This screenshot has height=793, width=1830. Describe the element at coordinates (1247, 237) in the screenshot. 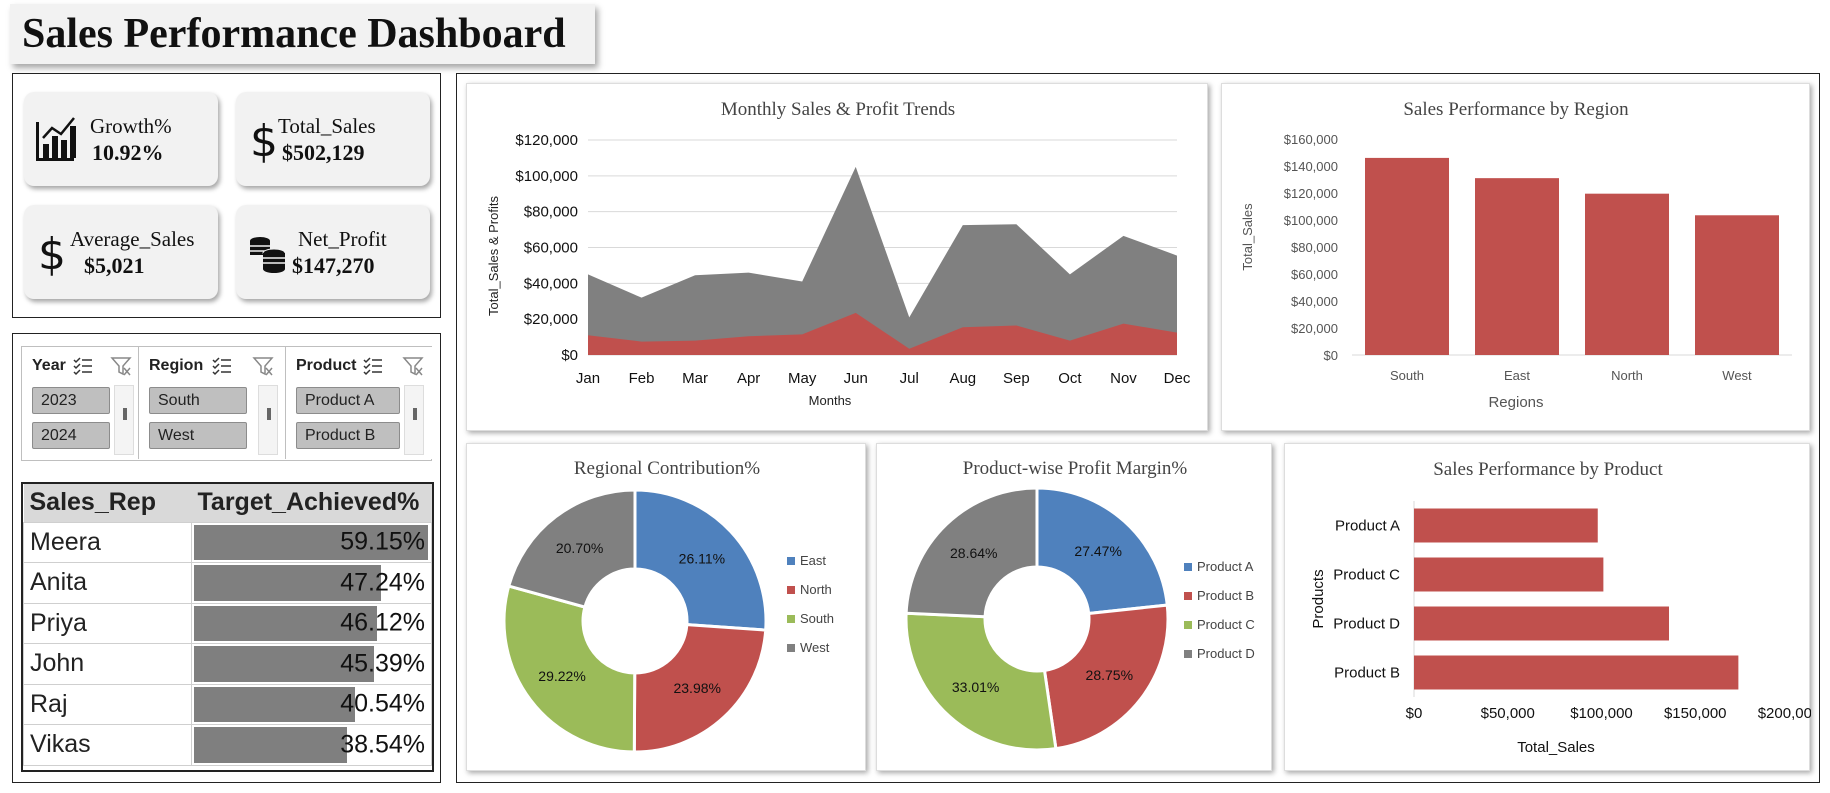

I see `y-axis-label: Total_Sales` at that location.